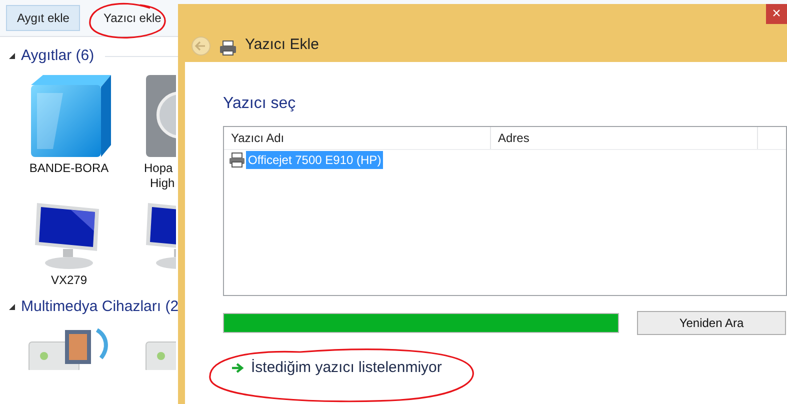  Describe the element at coordinates (43, 18) in the screenshot. I see `toolbar-button: Aygıt ekle` at that location.